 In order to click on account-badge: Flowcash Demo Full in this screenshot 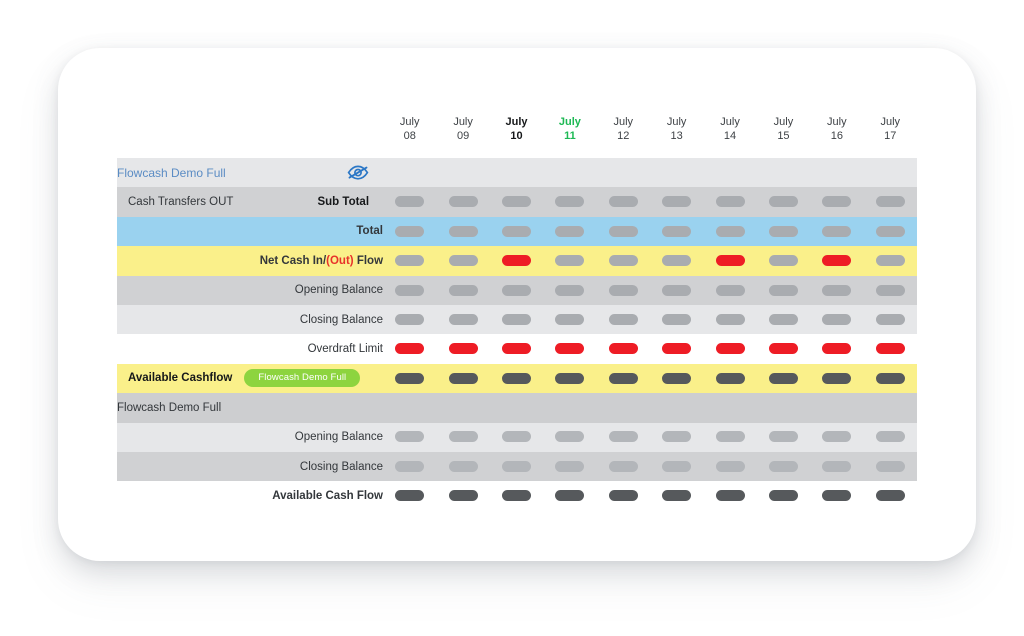, I will do `click(302, 378)`.